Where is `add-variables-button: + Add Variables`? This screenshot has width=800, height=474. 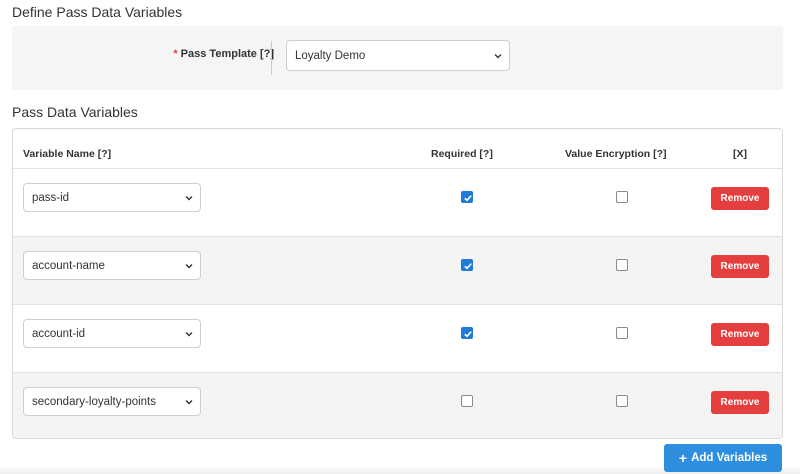
add-variables-button: + Add Variables is located at coordinates (723, 458).